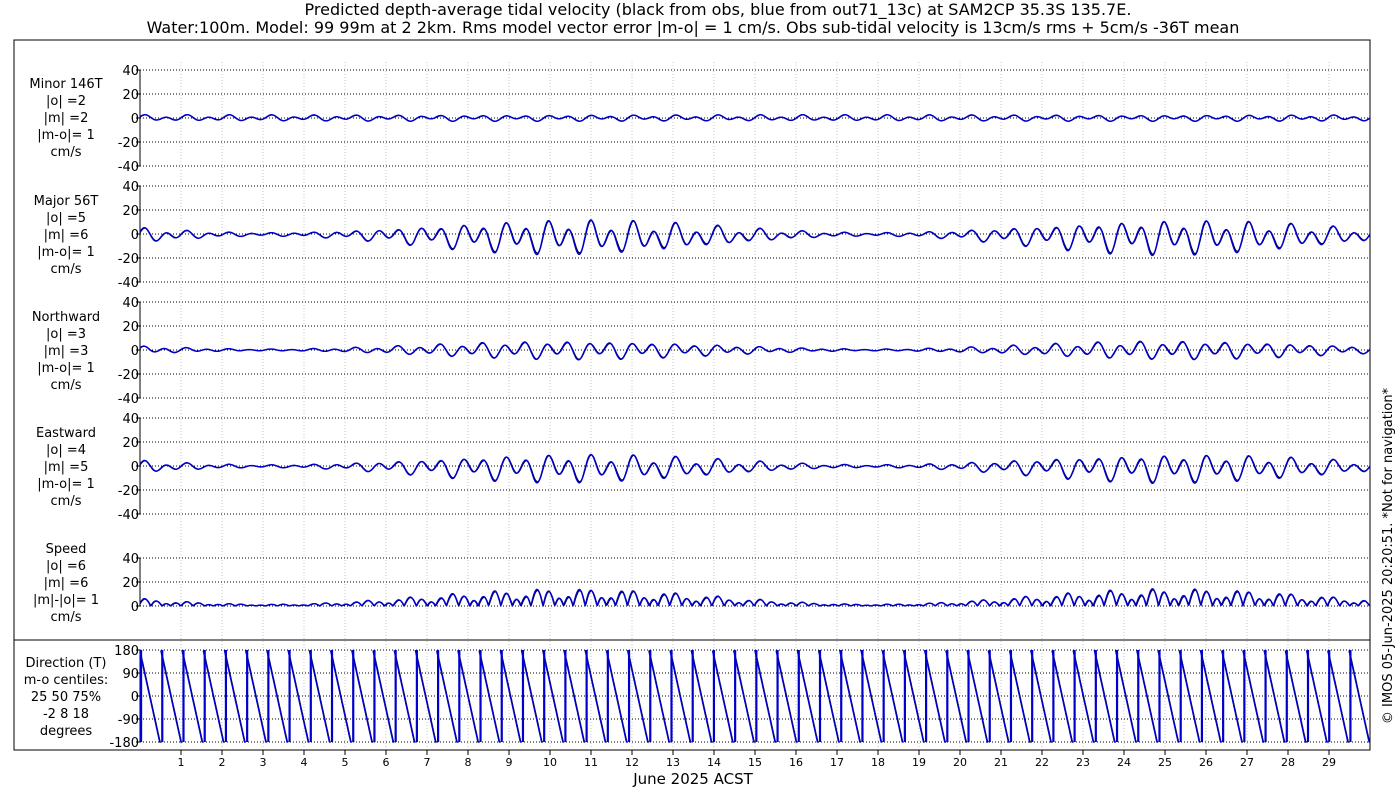  I want to click on panel-label-line: Major 56T, so click(66, 201).